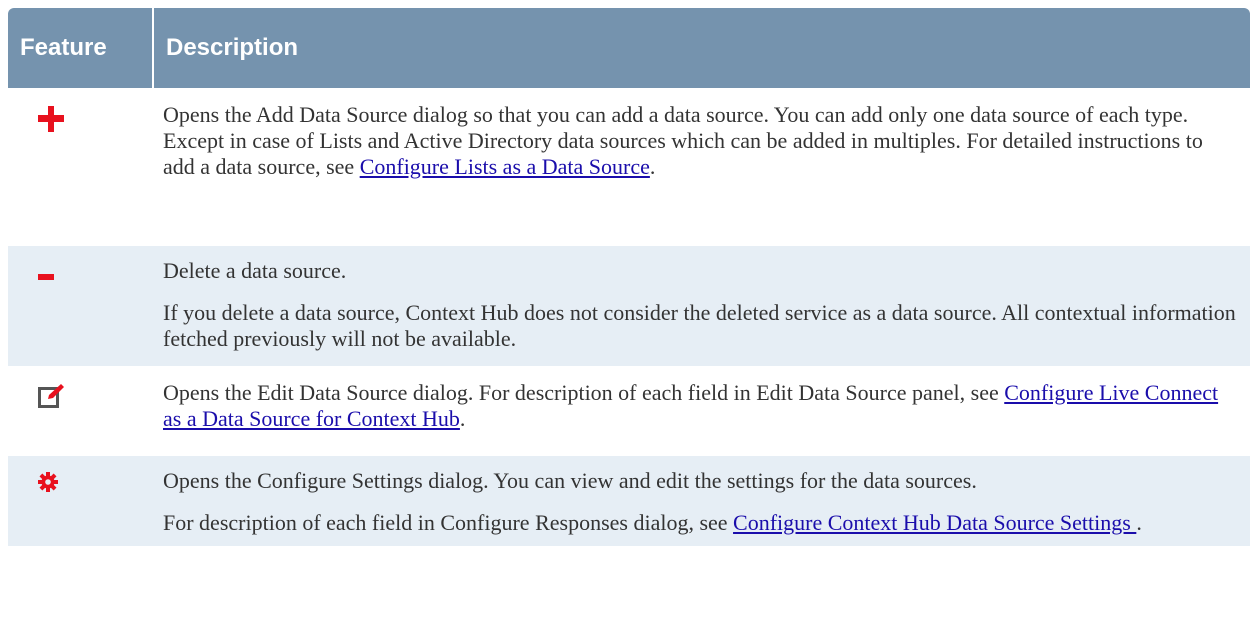 The height and width of the screenshot is (620, 1258). I want to click on table-header-row: Feature Description, so click(629, 48).